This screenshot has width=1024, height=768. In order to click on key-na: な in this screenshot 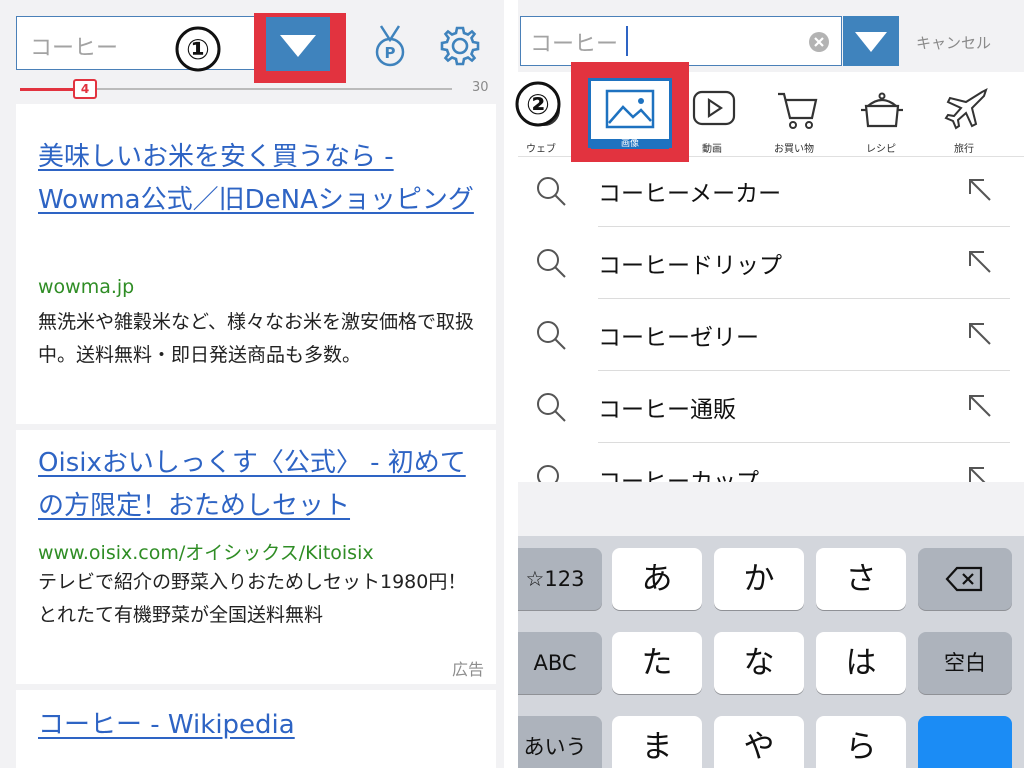, I will do `click(759, 663)`.